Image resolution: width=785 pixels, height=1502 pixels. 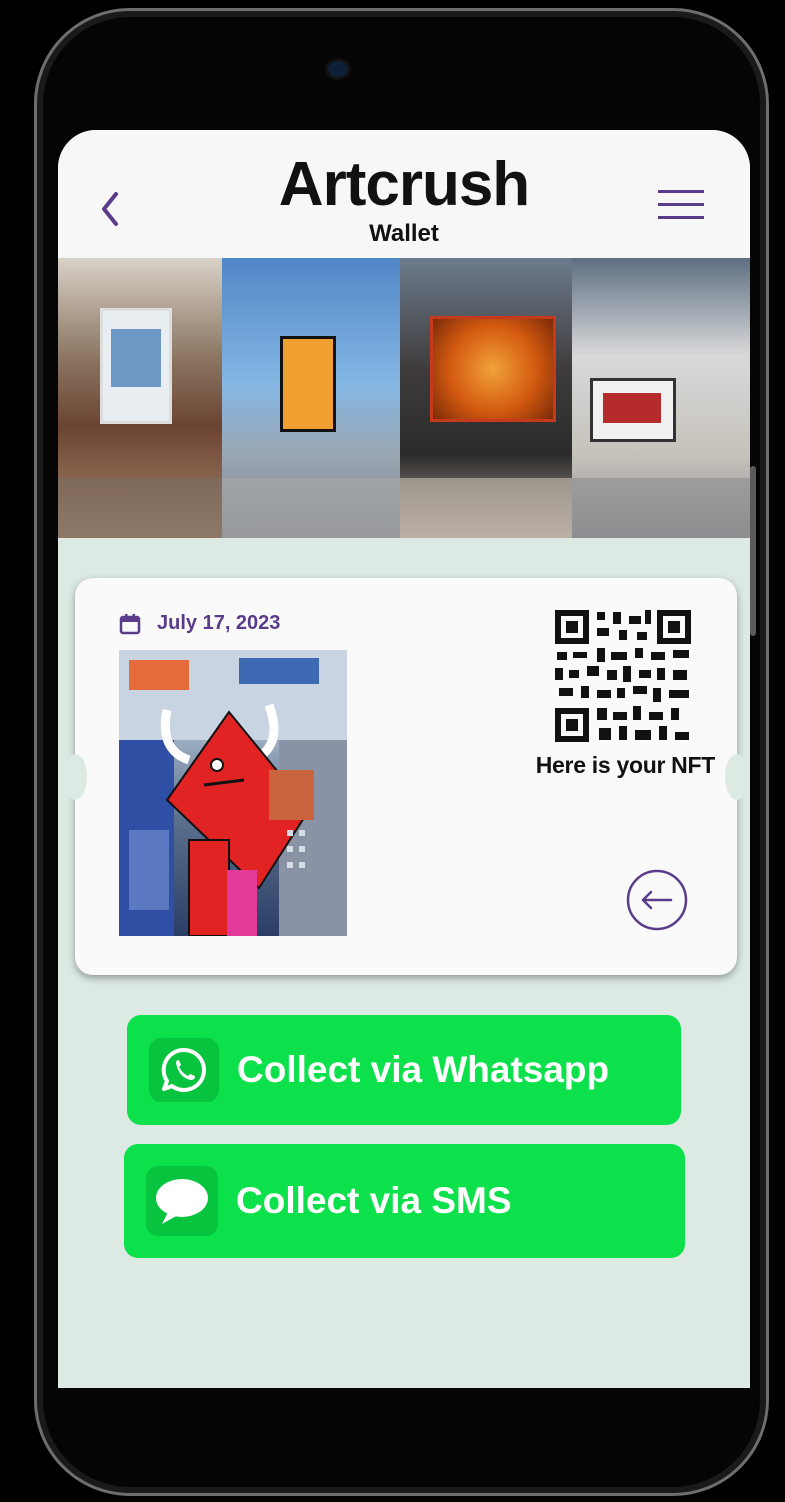 I want to click on hamburger-menu-icon, so click(x=682, y=204).